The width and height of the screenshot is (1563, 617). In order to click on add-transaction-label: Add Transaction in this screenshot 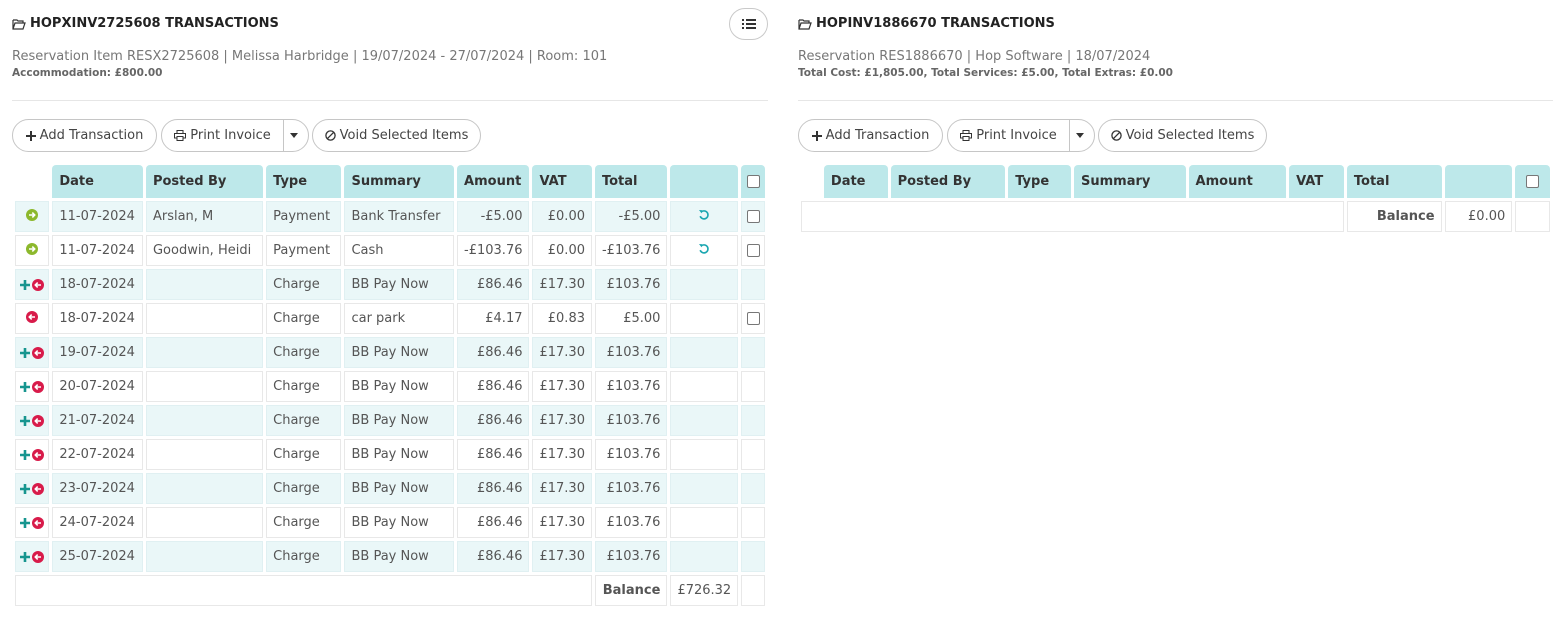, I will do `click(877, 135)`.